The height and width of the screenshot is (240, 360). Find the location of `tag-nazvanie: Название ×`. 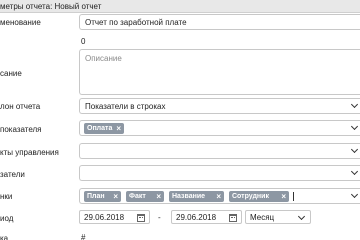

tag-nazvanie: Название × is located at coordinates (196, 196).